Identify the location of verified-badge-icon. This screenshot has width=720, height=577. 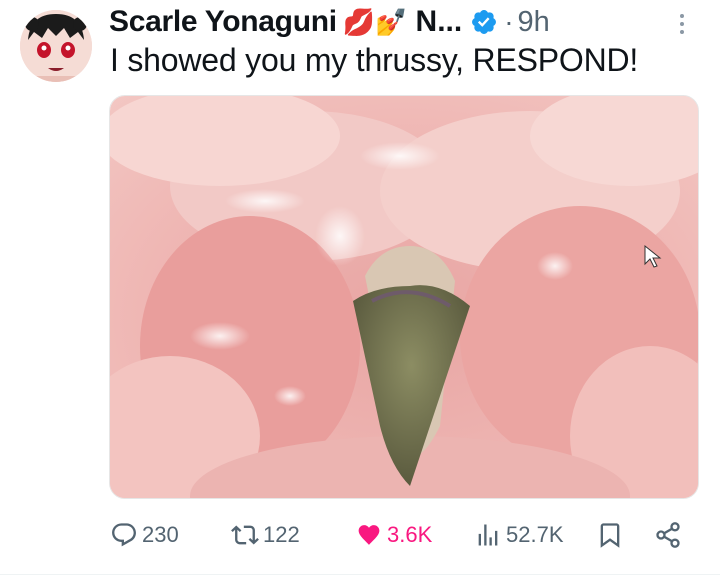
(484, 22).